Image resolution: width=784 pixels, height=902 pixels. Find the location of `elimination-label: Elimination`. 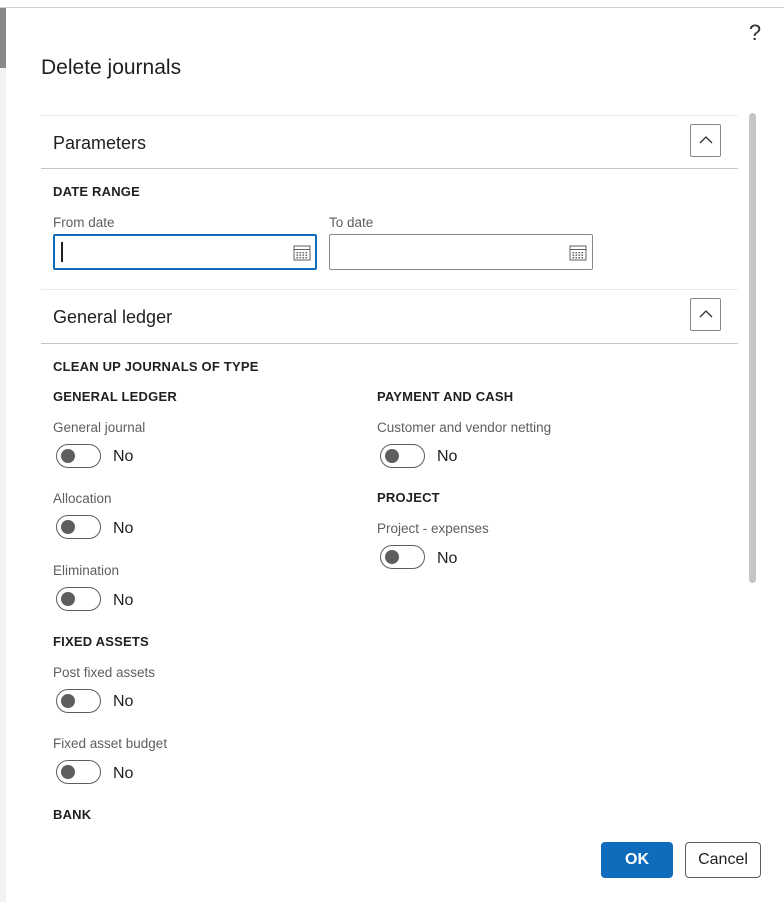

elimination-label: Elimination is located at coordinates (86, 570).